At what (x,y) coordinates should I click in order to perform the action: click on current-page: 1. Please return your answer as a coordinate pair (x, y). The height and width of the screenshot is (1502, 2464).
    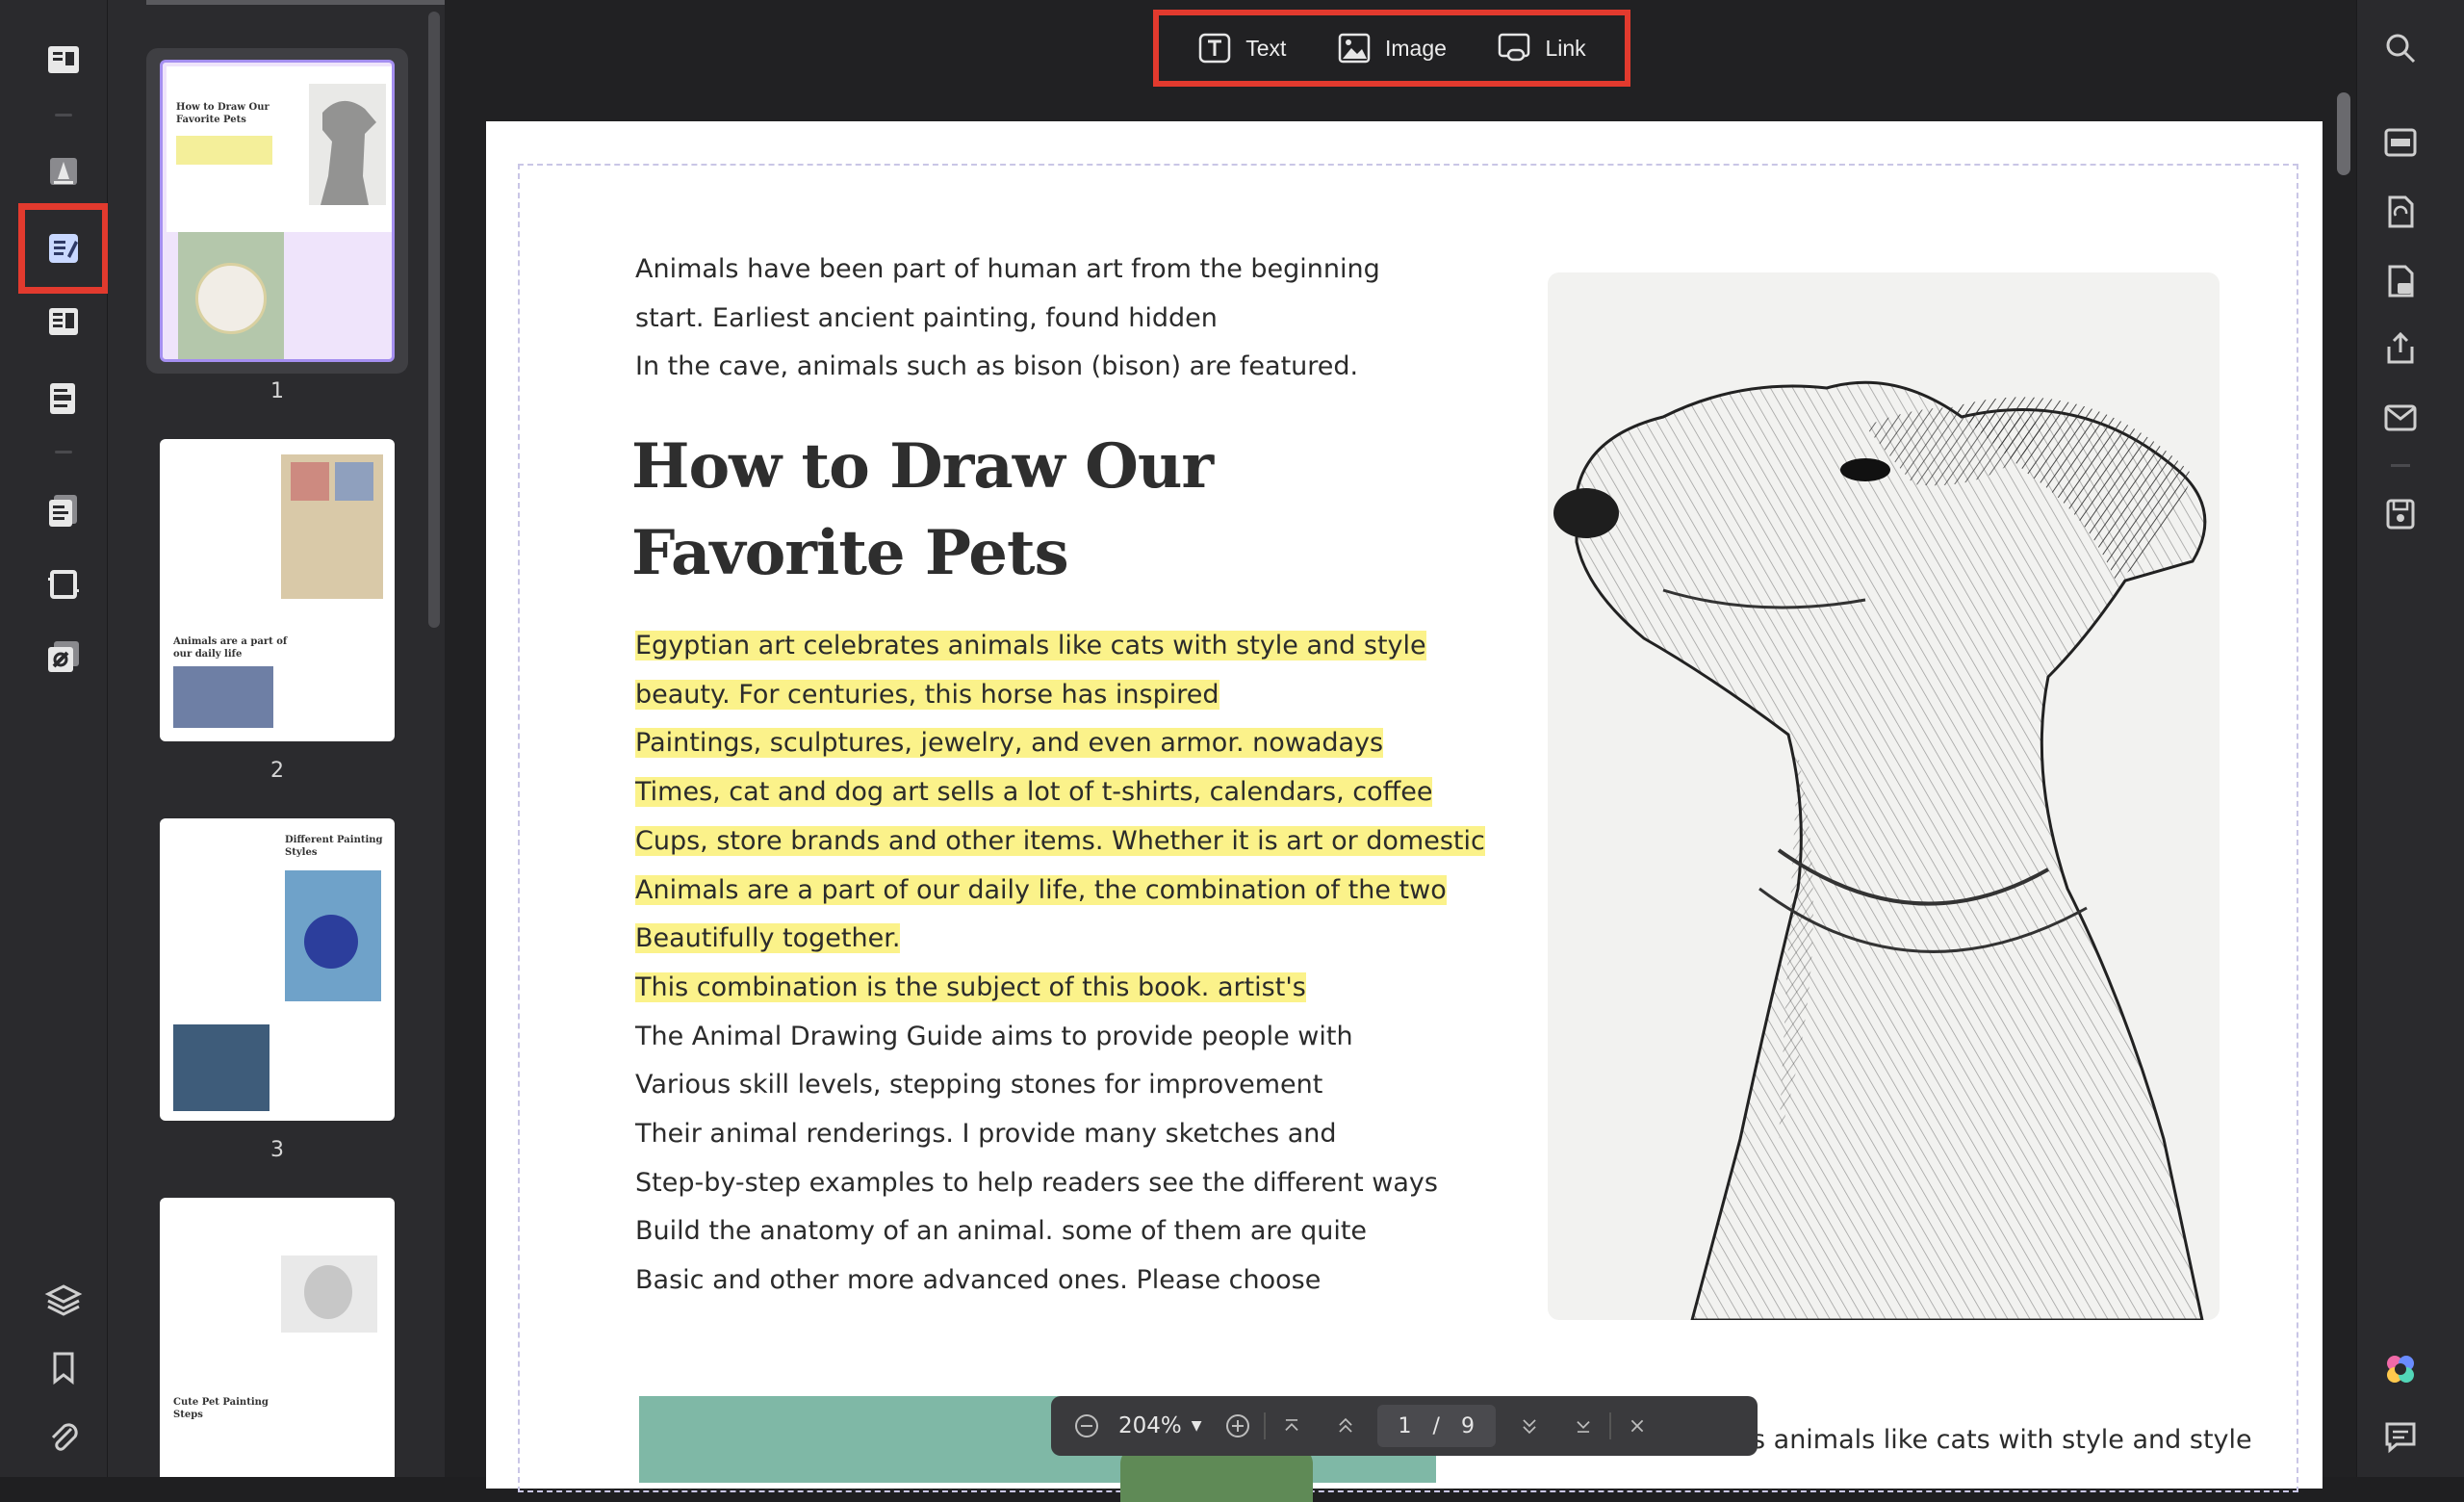
    Looking at the image, I should click on (1405, 1425).